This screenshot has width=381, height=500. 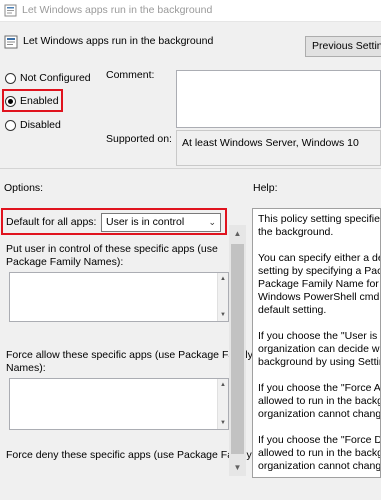 I want to click on default-apps-selected-value: User is in control, so click(x=145, y=222).